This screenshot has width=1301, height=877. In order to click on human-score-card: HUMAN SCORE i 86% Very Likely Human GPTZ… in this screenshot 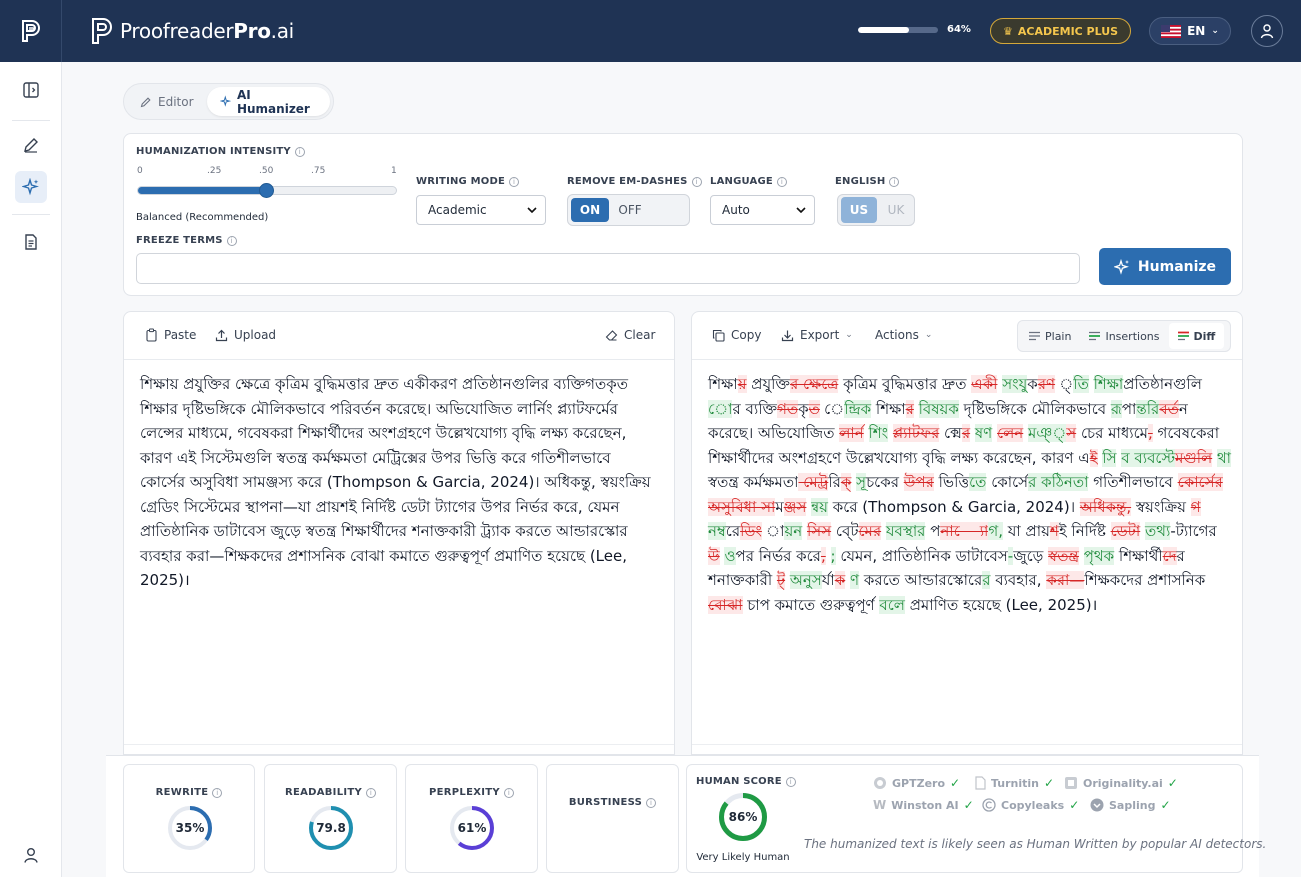, I will do `click(976, 818)`.